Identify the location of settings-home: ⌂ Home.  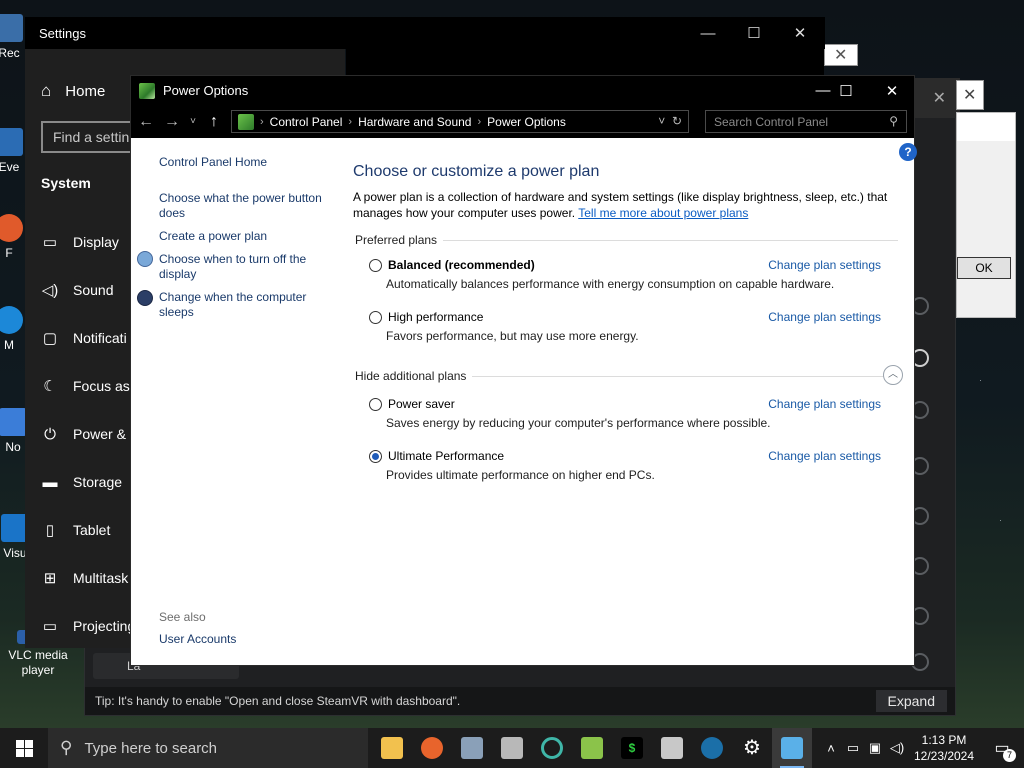
(73, 91).